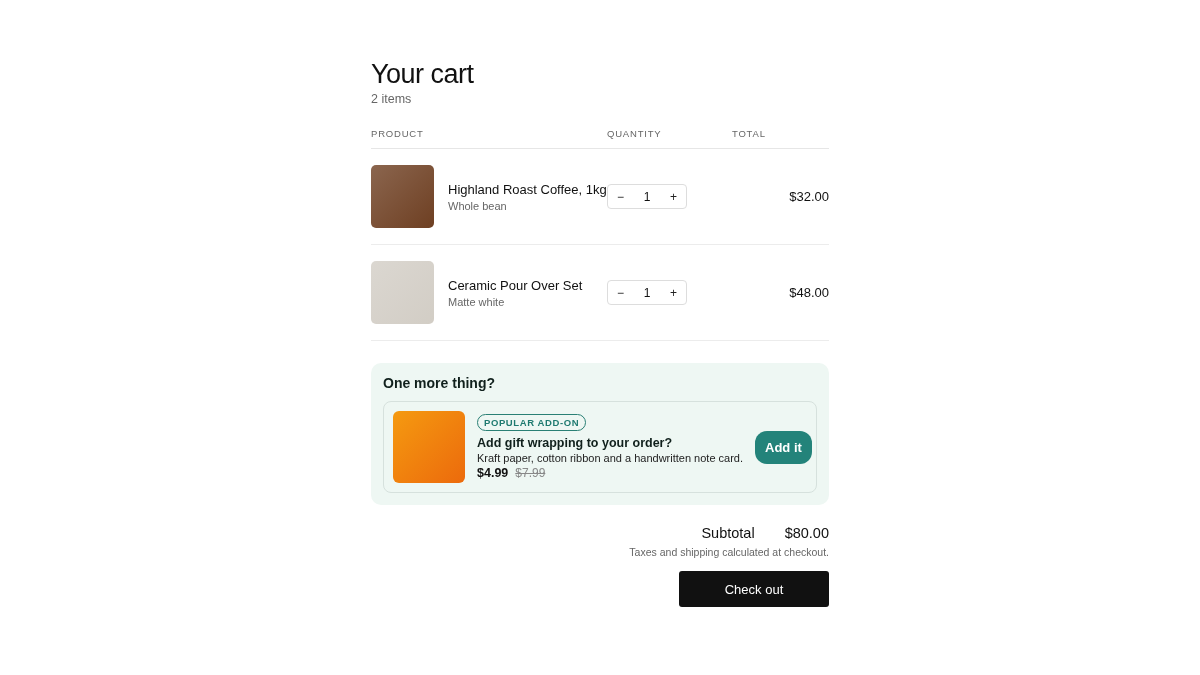 This screenshot has height=675, width=1200. What do you see at coordinates (527, 189) in the screenshot?
I see `product-name: Highland Roast Coffee, 1kg` at bounding box center [527, 189].